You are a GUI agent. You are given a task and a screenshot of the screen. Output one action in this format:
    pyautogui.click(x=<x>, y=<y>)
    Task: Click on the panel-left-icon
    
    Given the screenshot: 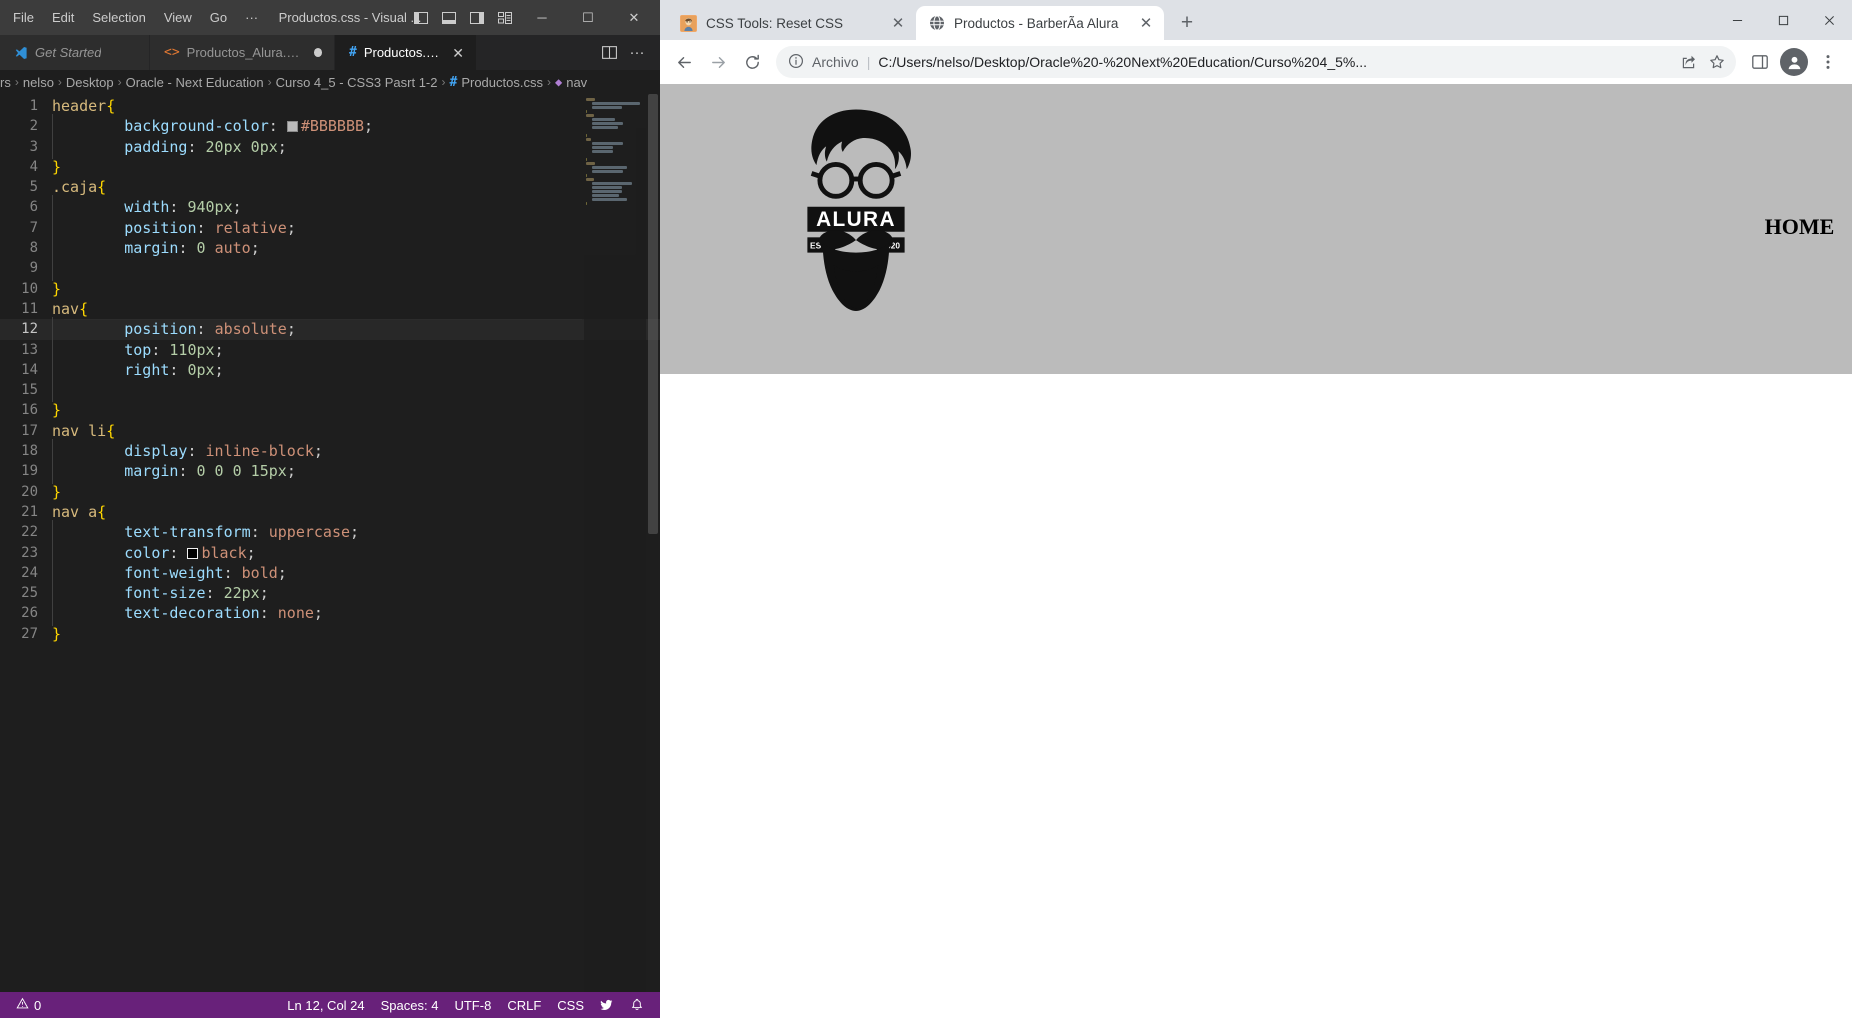 What is the action you would take?
    pyautogui.click(x=421, y=18)
    